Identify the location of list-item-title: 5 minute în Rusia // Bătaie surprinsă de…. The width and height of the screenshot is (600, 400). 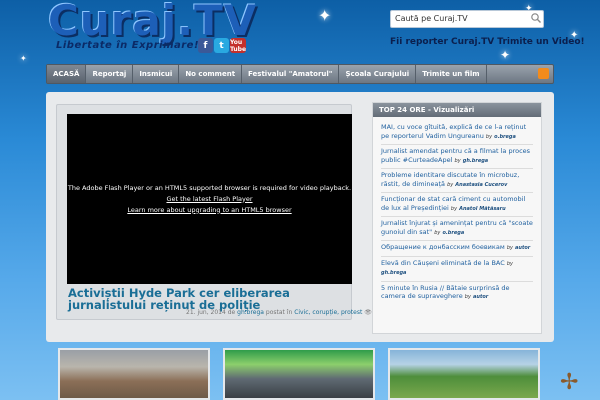
(445, 292).